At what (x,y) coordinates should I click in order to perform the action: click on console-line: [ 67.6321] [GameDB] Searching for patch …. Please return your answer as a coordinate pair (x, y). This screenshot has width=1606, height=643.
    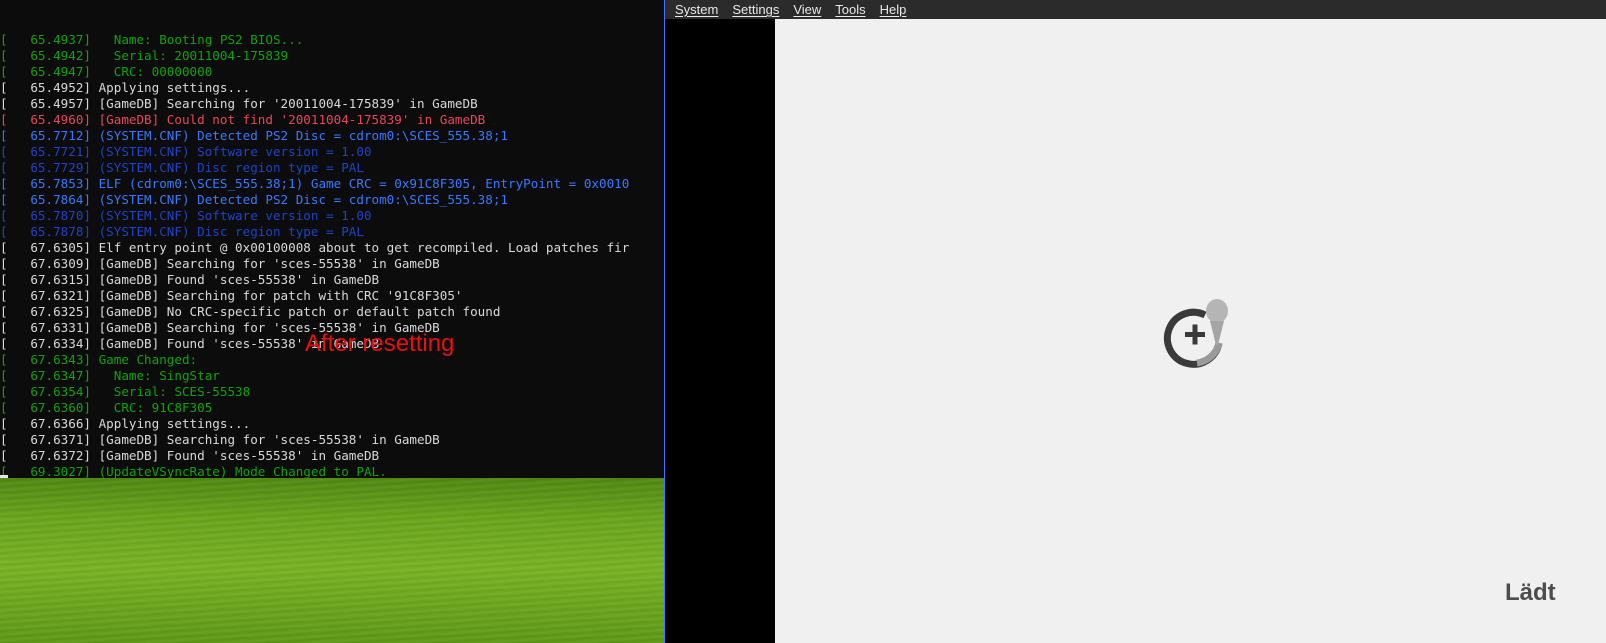
    Looking at the image, I should click on (231, 295).